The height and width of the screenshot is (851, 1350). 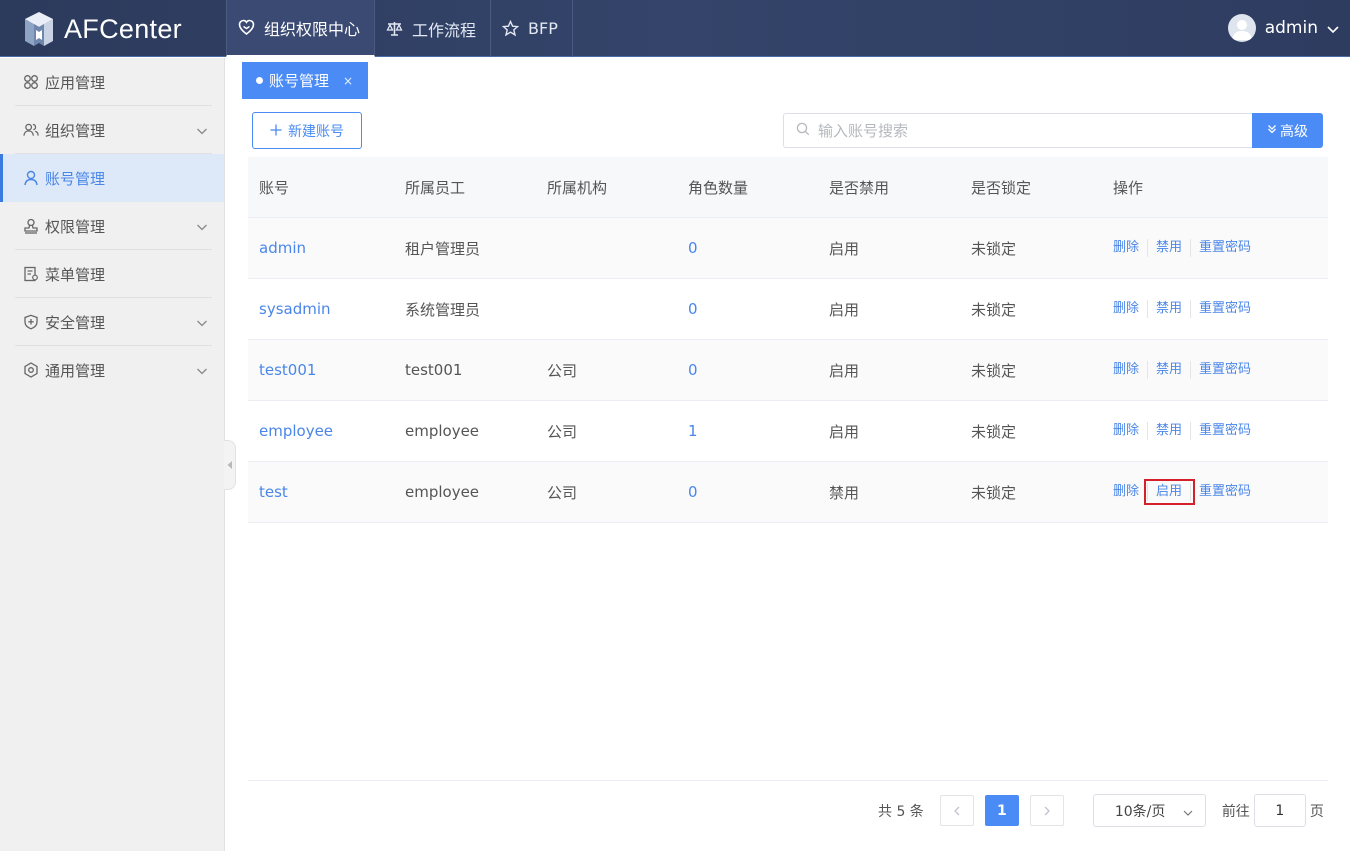 I want to click on page-size-value: 10条/页, so click(x=1140, y=811).